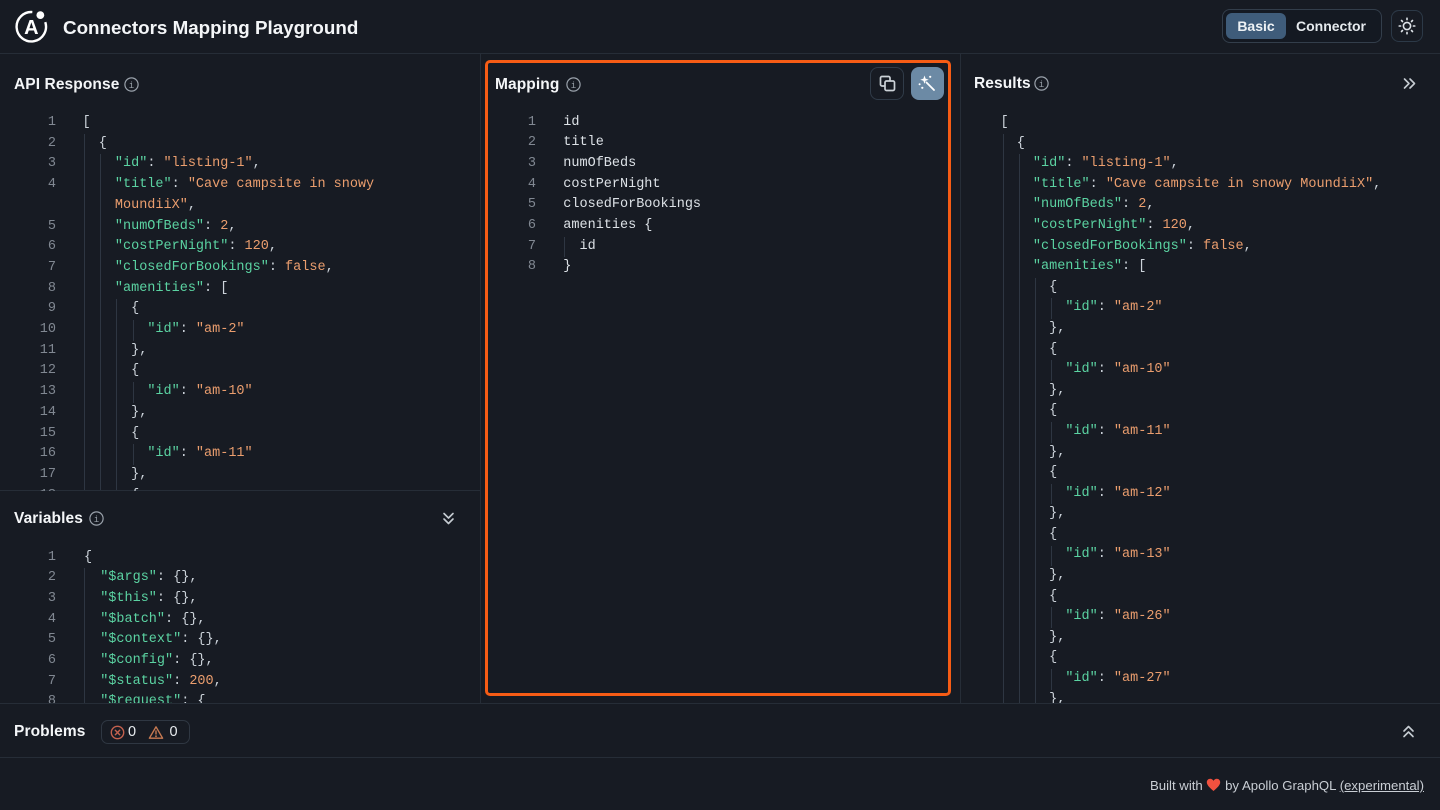  I want to click on svg-text: i, so click(573, 86).